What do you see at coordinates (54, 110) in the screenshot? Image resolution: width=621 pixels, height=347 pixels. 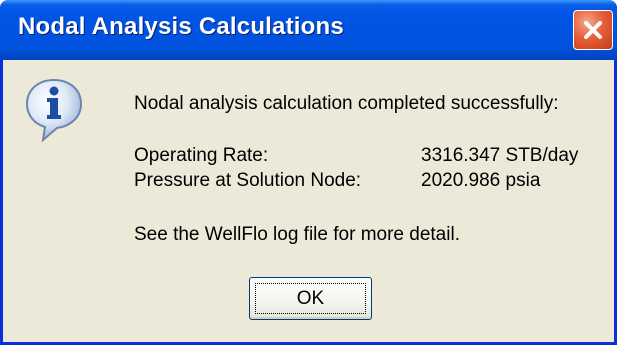 I see `info-icon` at bounding box center [54, 110].